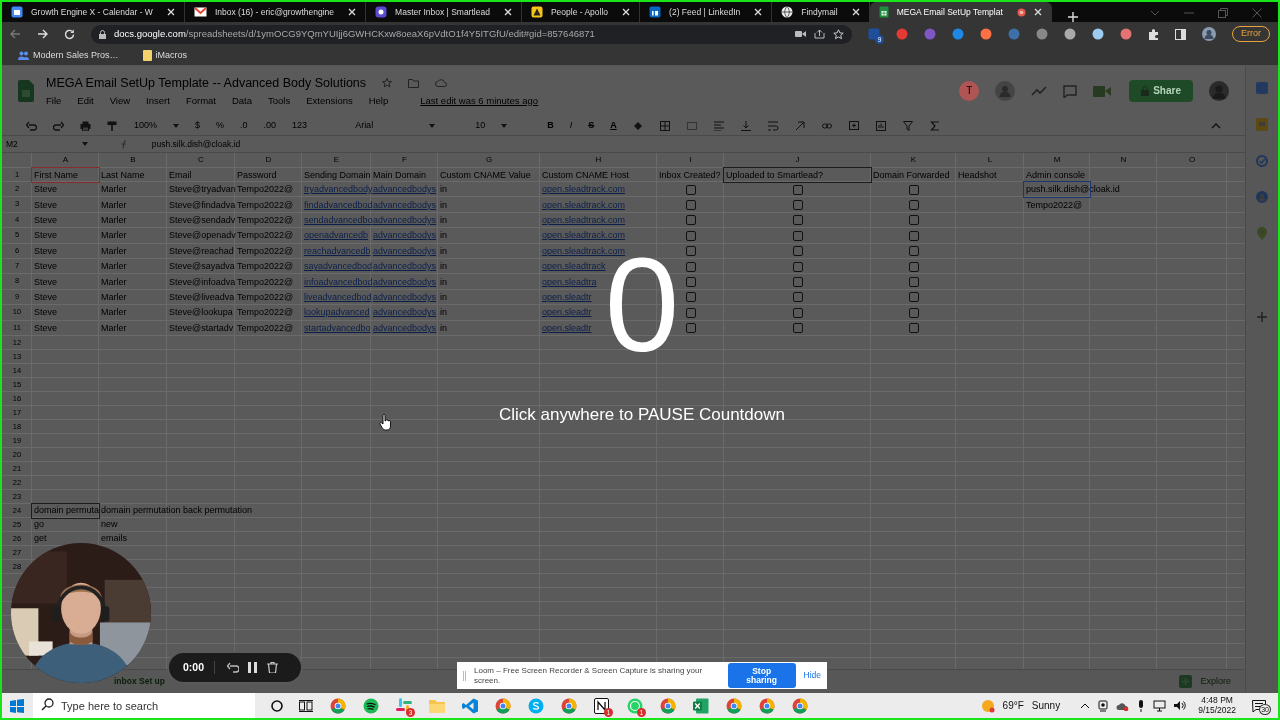  Describe the element at coordinates (634, 705) in the screenshot. I see `messenger-icon` at that location.